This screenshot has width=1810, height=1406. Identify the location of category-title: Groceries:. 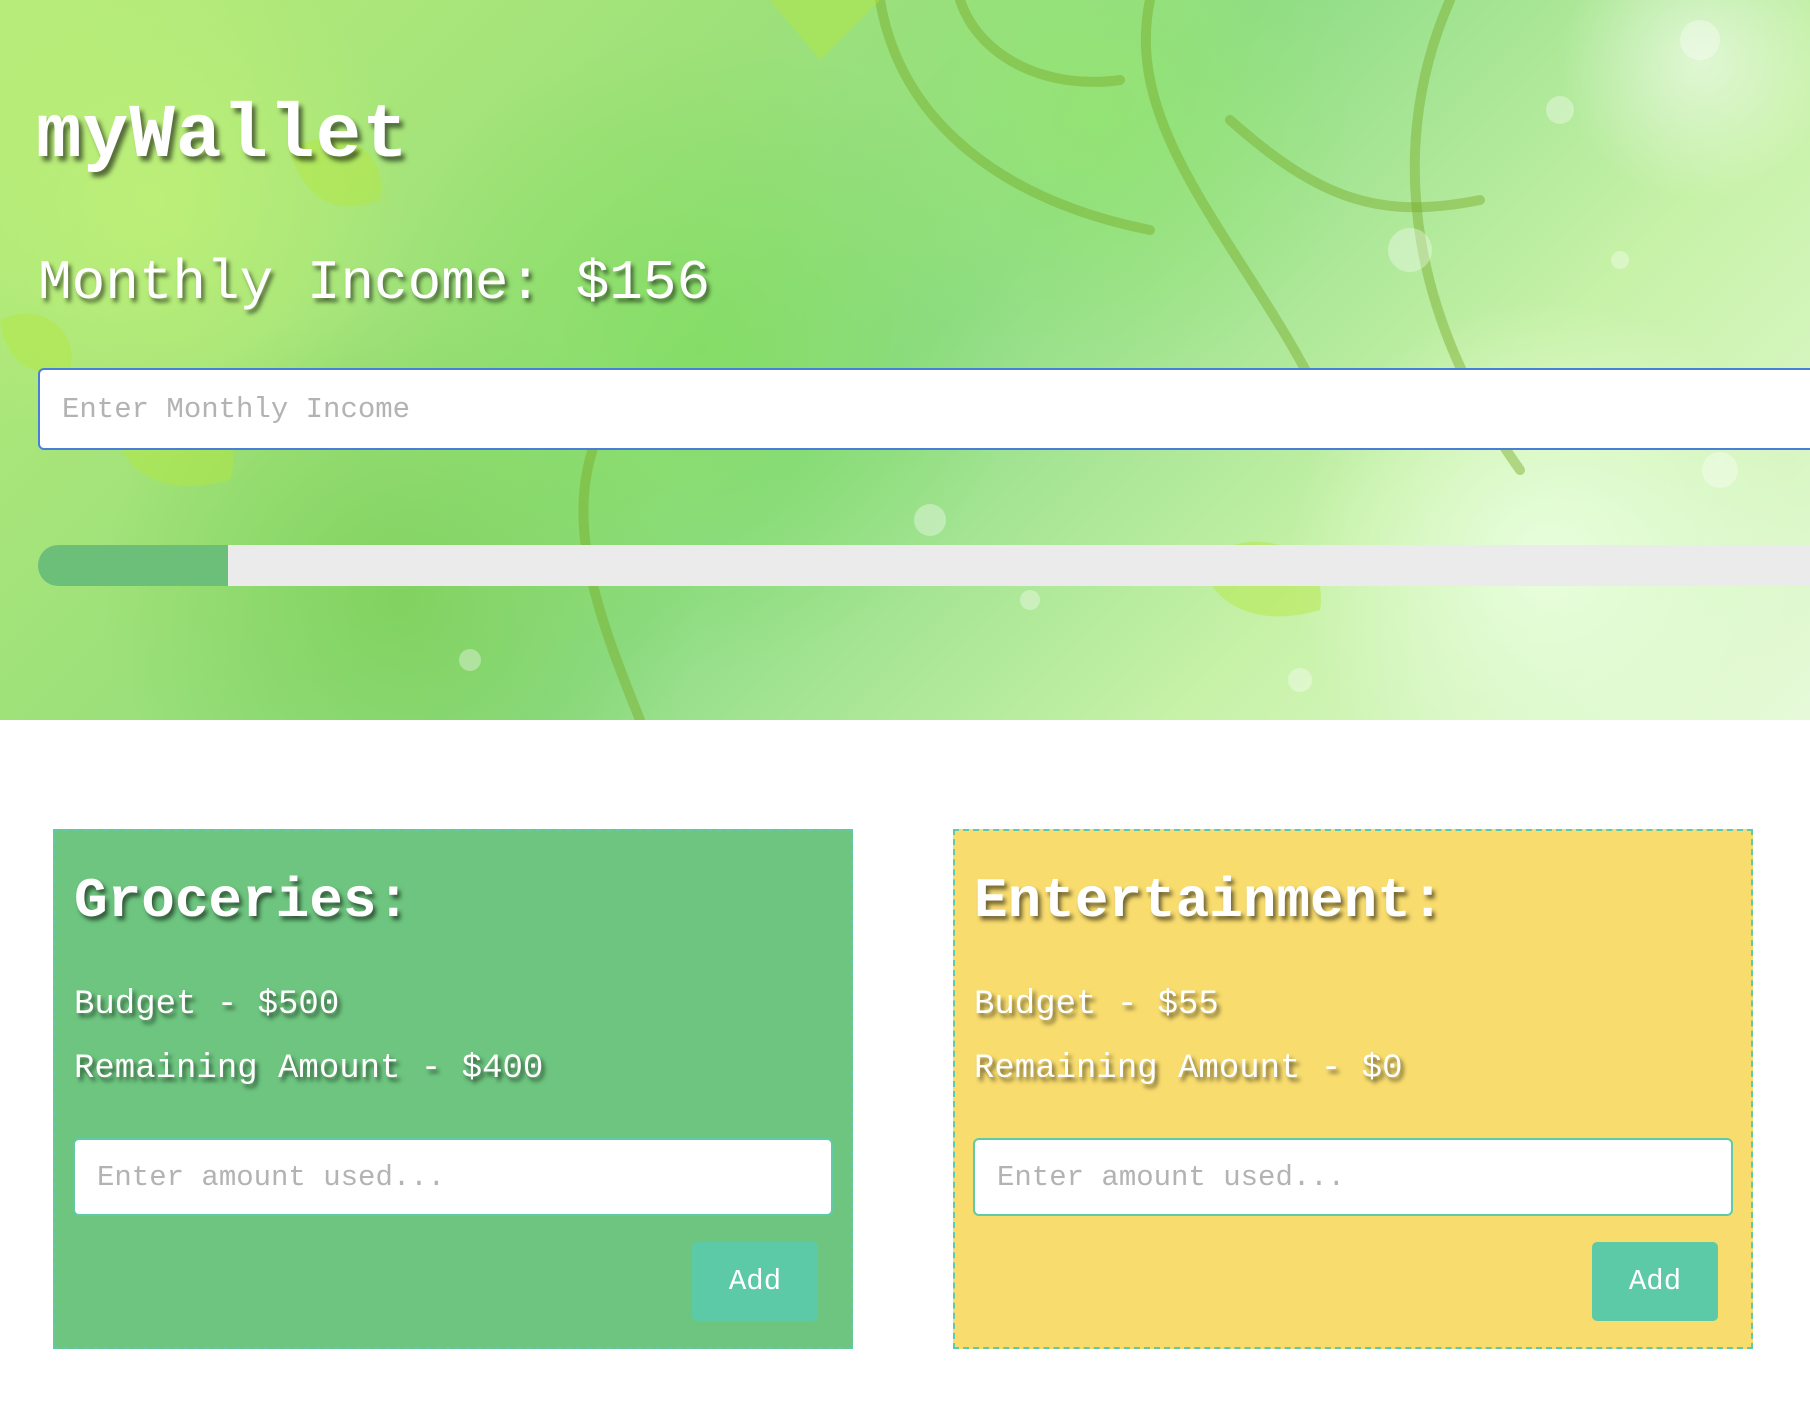
(242, 901).